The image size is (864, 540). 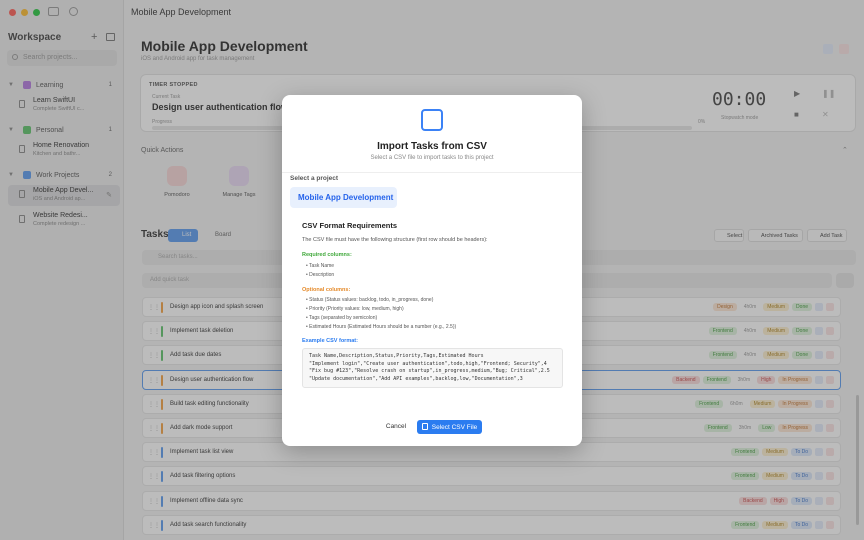 What do you see at coordinates (449, 427) in the screenshot?
I see `select-csv-file-button: Select CSV File` at bounding box center [449, 427].